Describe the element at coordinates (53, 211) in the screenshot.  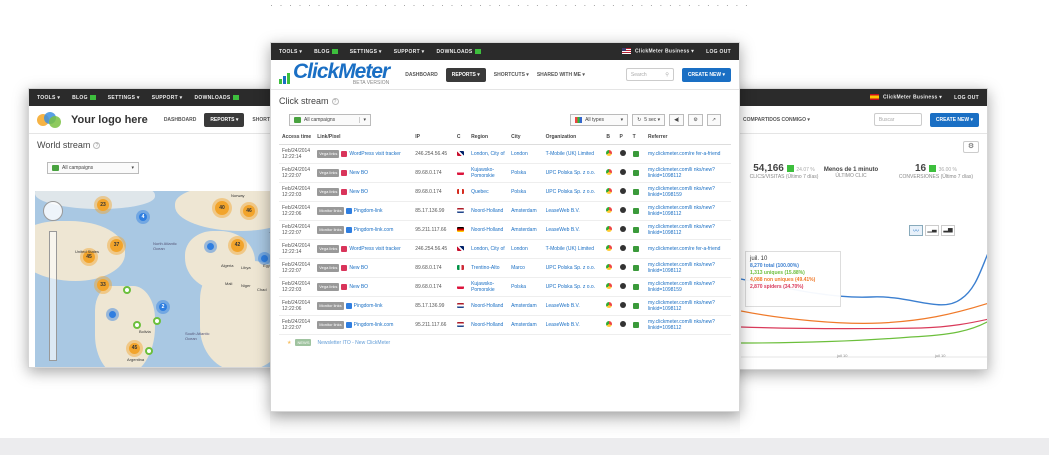
I see `pan-control-icon` at that location.